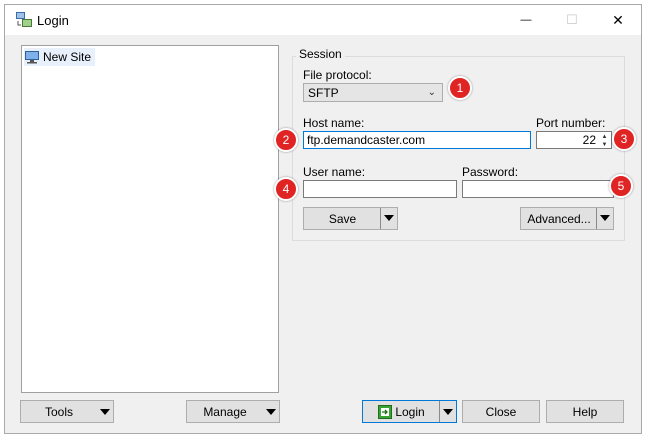  I want to click on user-name-input, so click(380, 189).